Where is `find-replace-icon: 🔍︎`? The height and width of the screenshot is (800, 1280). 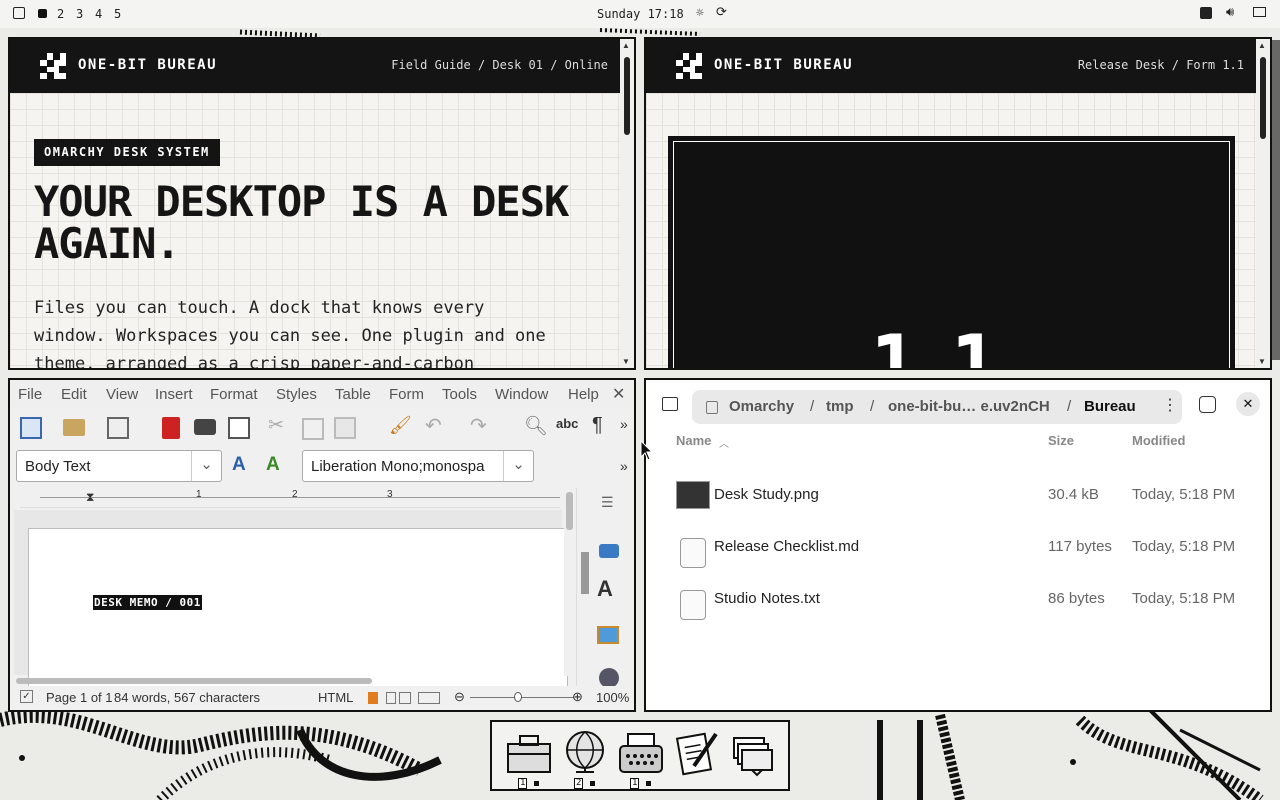 find-replace-icon: 🔍︎ is located at coordinates (536, 425).